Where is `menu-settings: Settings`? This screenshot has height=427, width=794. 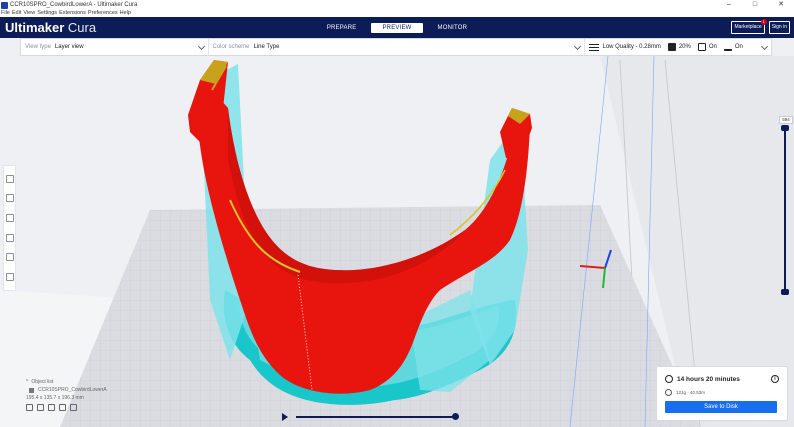
menu-settings: Settings is located at coordinates (47, 13).